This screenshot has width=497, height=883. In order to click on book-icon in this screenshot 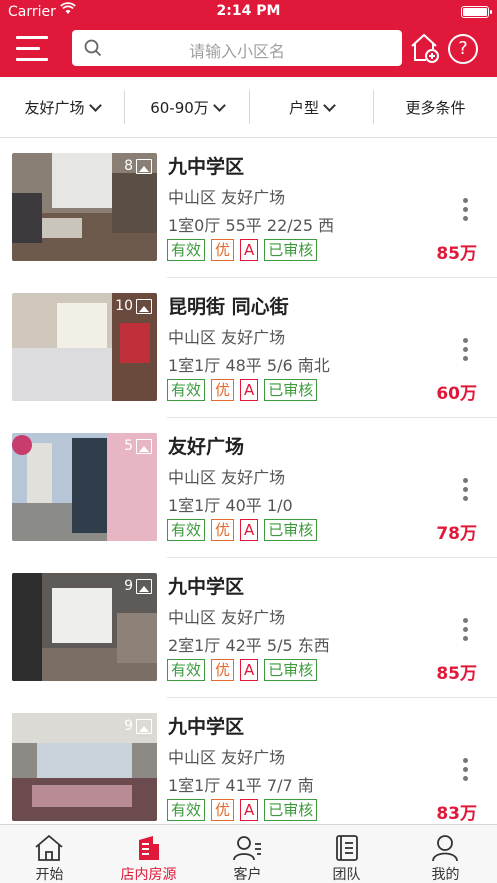, I will do `click(347, 848)`.